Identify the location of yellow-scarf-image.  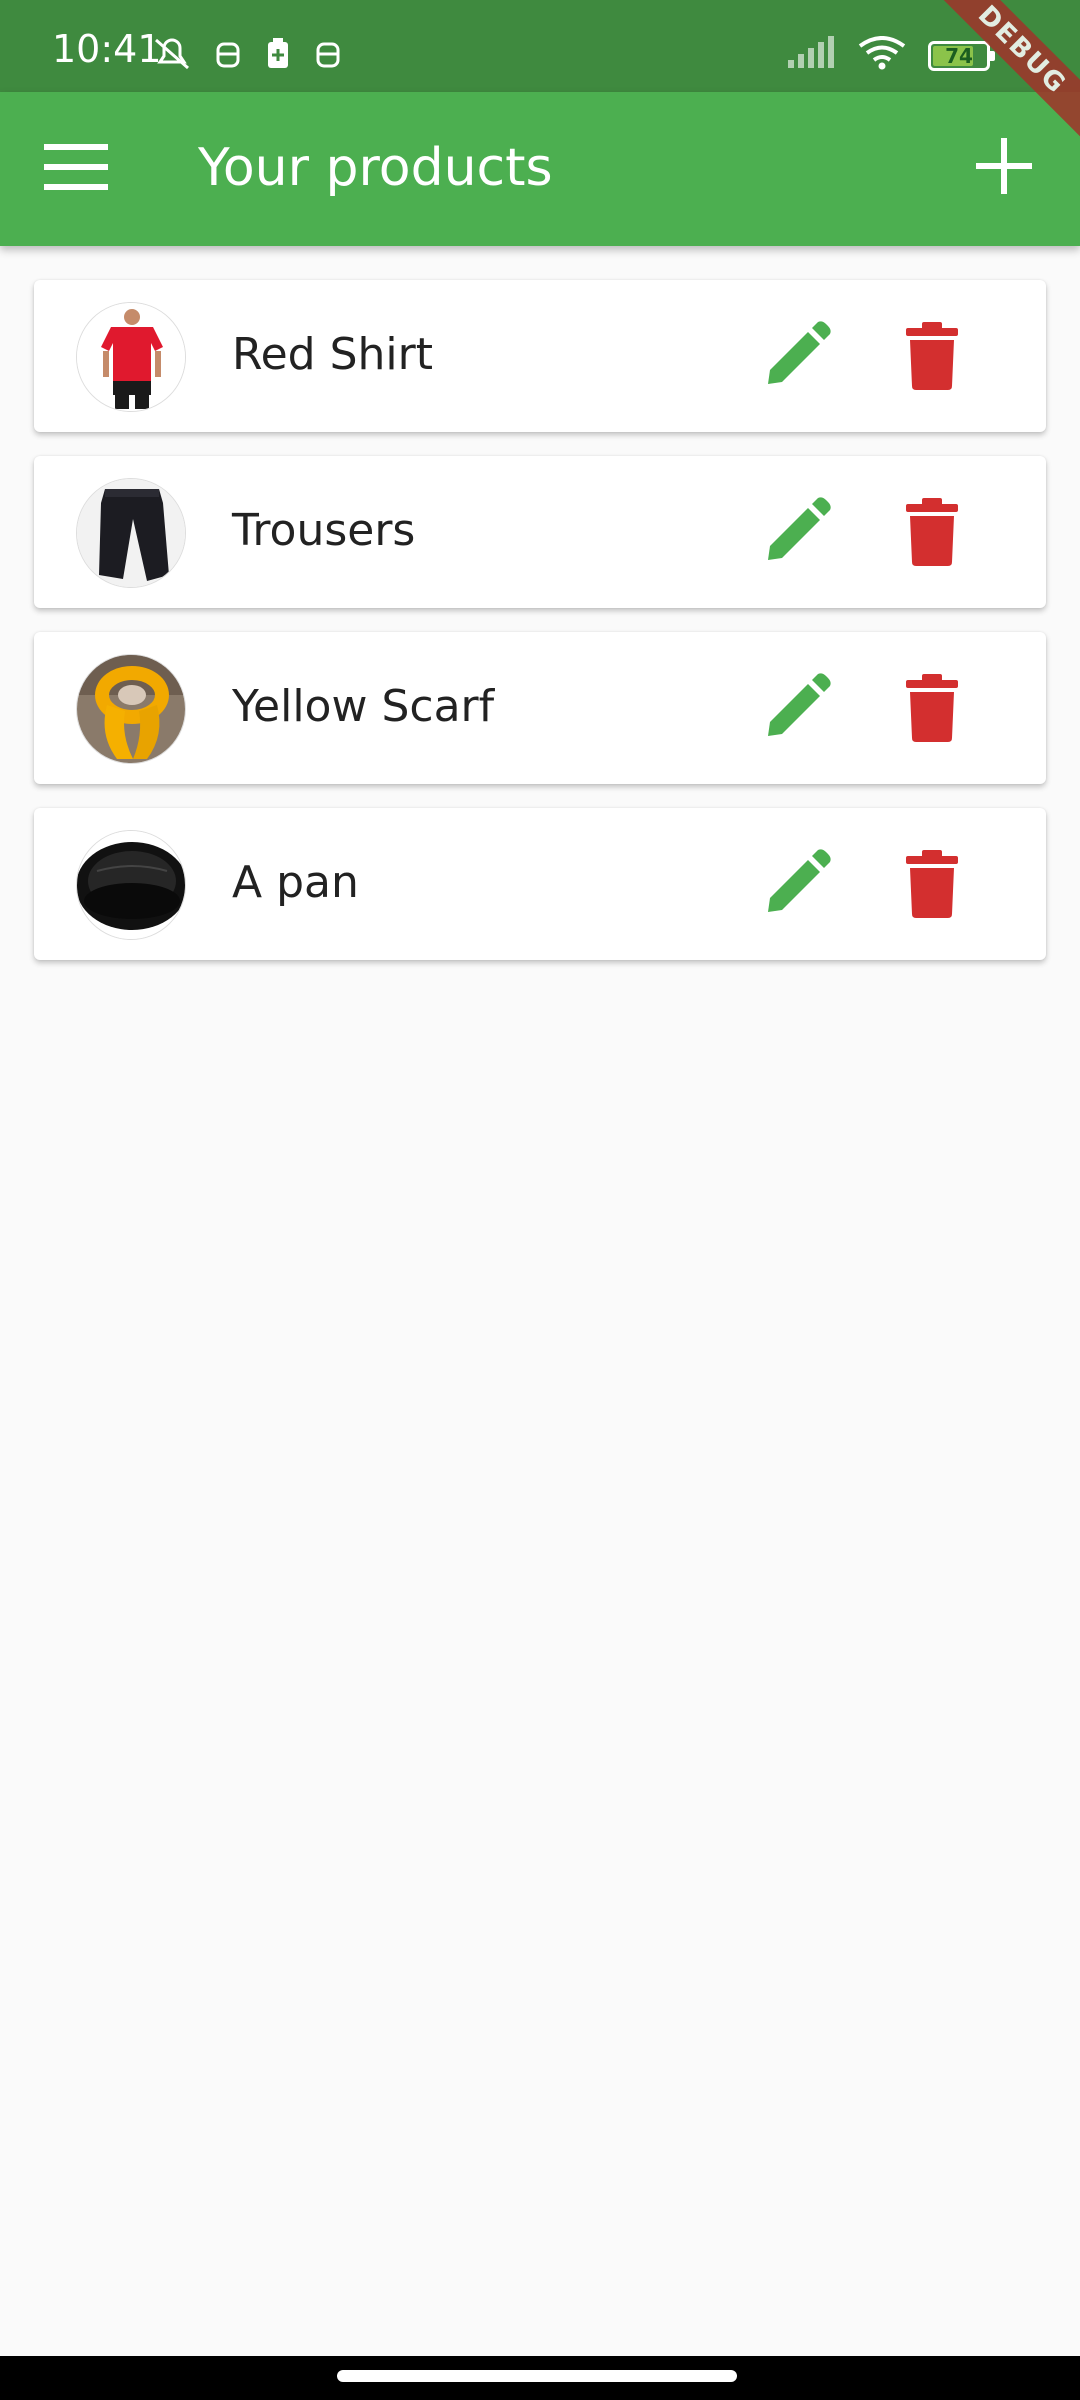
(131, 709).